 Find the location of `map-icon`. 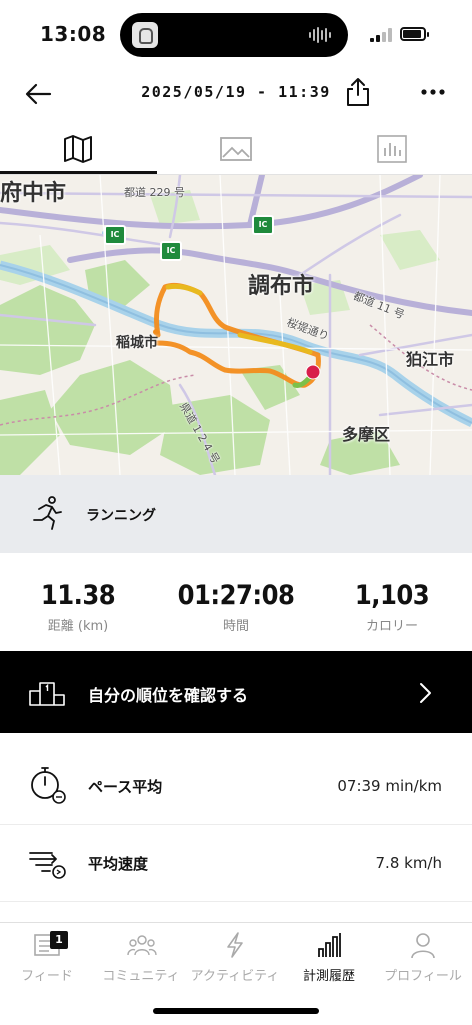

map-icon is located at coordinates (78, 149).